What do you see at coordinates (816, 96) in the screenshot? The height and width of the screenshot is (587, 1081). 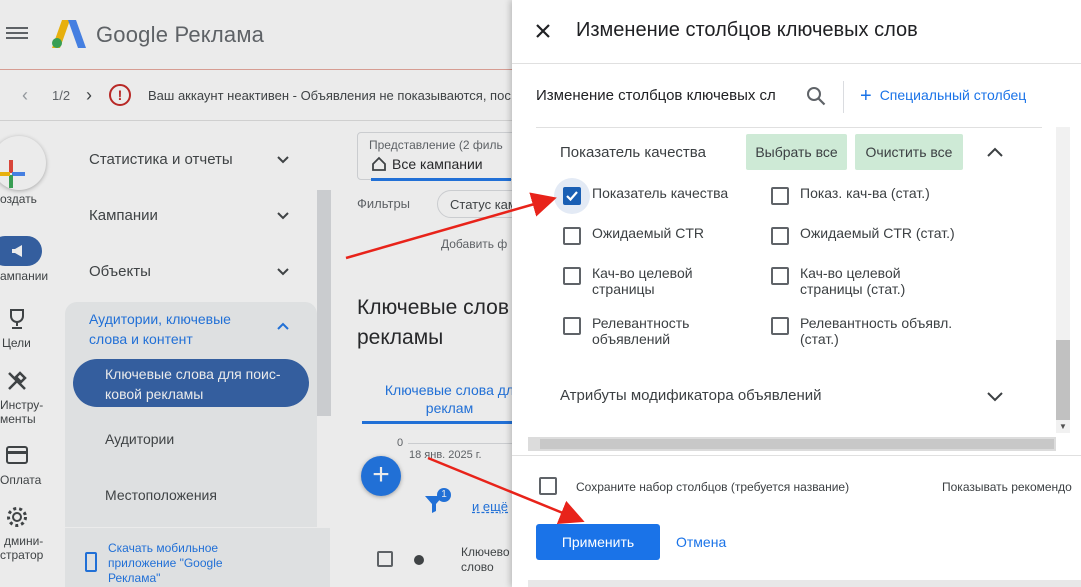 I see `search-icon` at bounding box center [816, 96].